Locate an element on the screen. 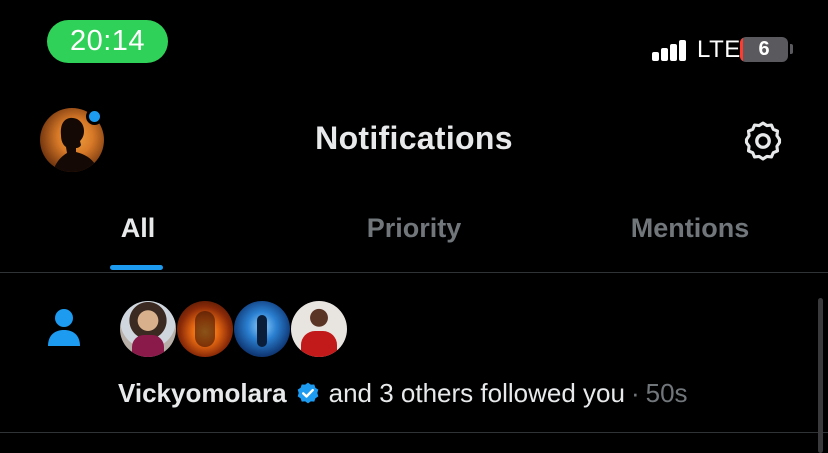  battery-icon: 6 is located at coordinates (764, 49).